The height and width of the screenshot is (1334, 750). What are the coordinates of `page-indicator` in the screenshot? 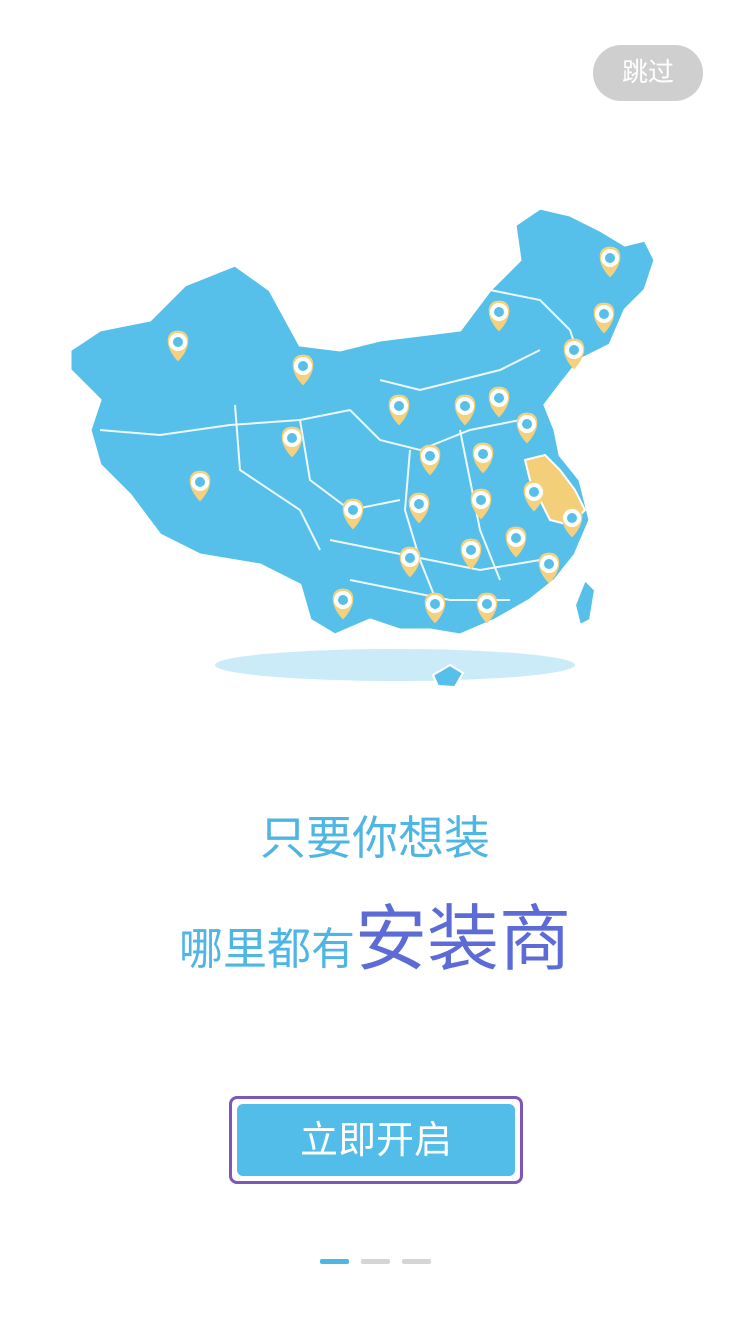 It's located at (376, 1262).